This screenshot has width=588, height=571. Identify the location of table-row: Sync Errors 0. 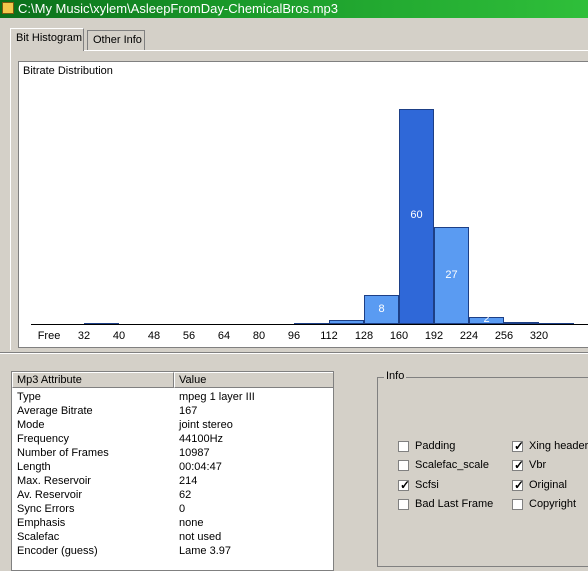
(172, 510).